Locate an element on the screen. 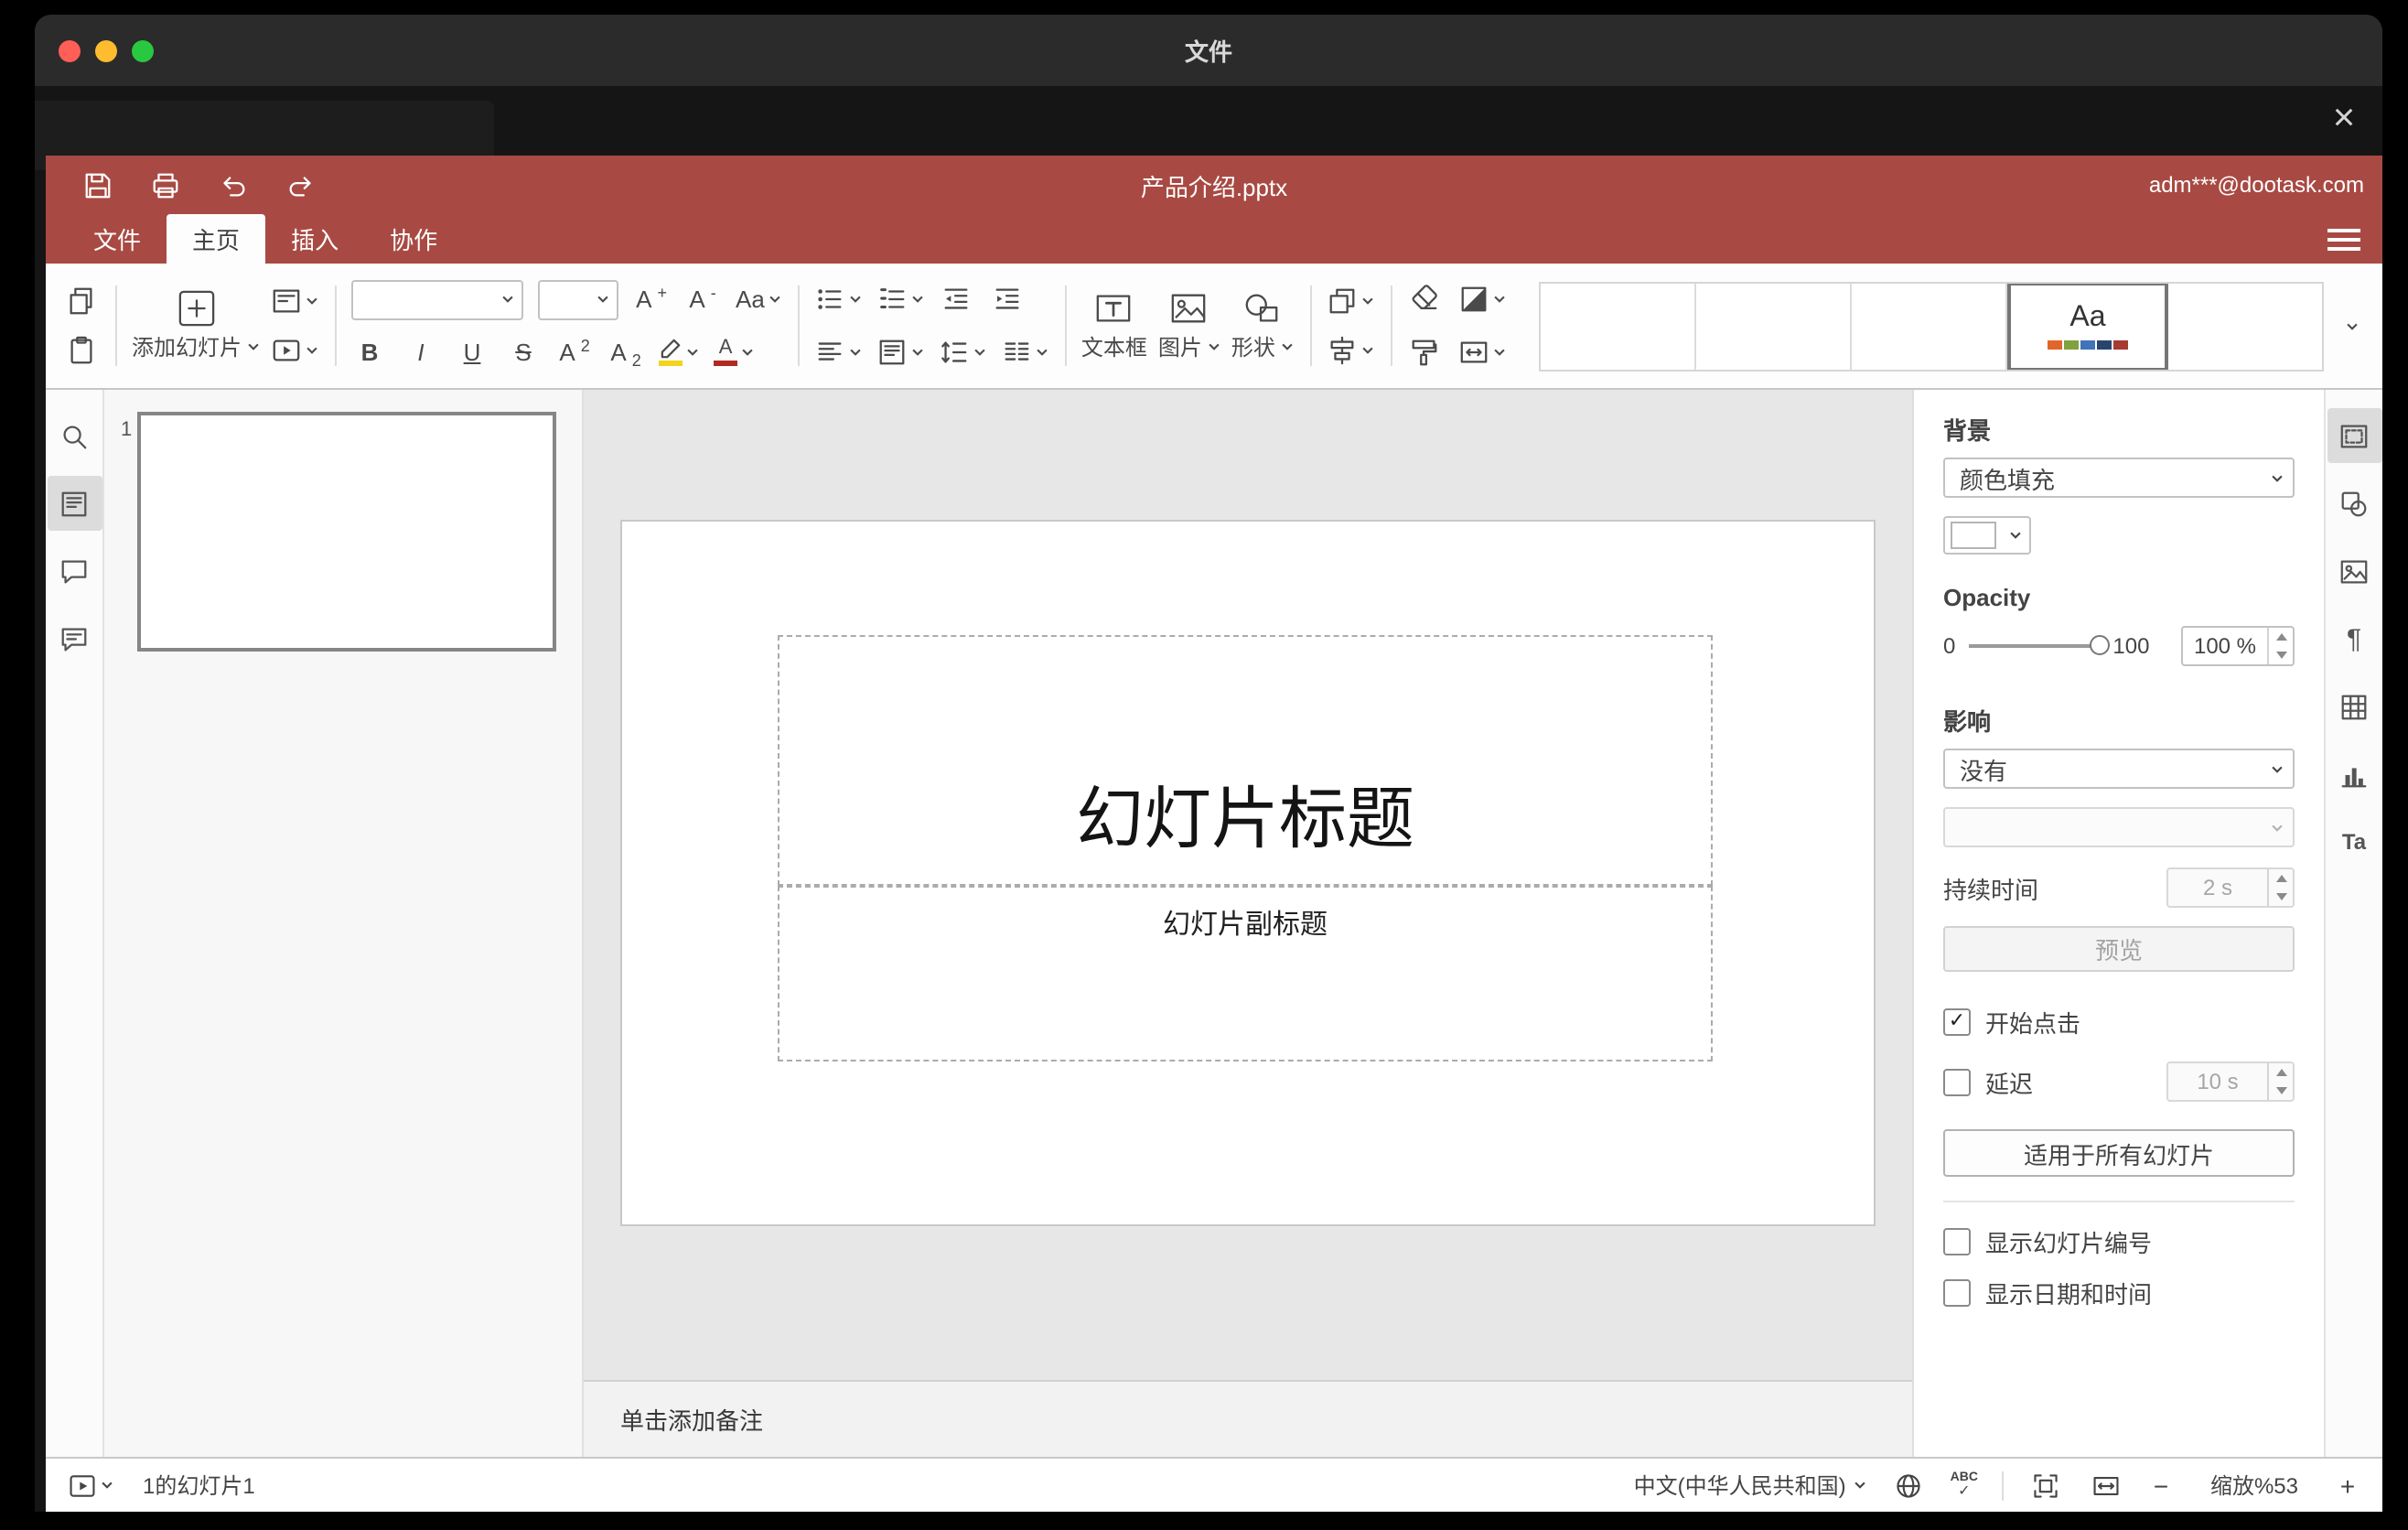  horizontal-align-button is located at coordinates (838, 352).